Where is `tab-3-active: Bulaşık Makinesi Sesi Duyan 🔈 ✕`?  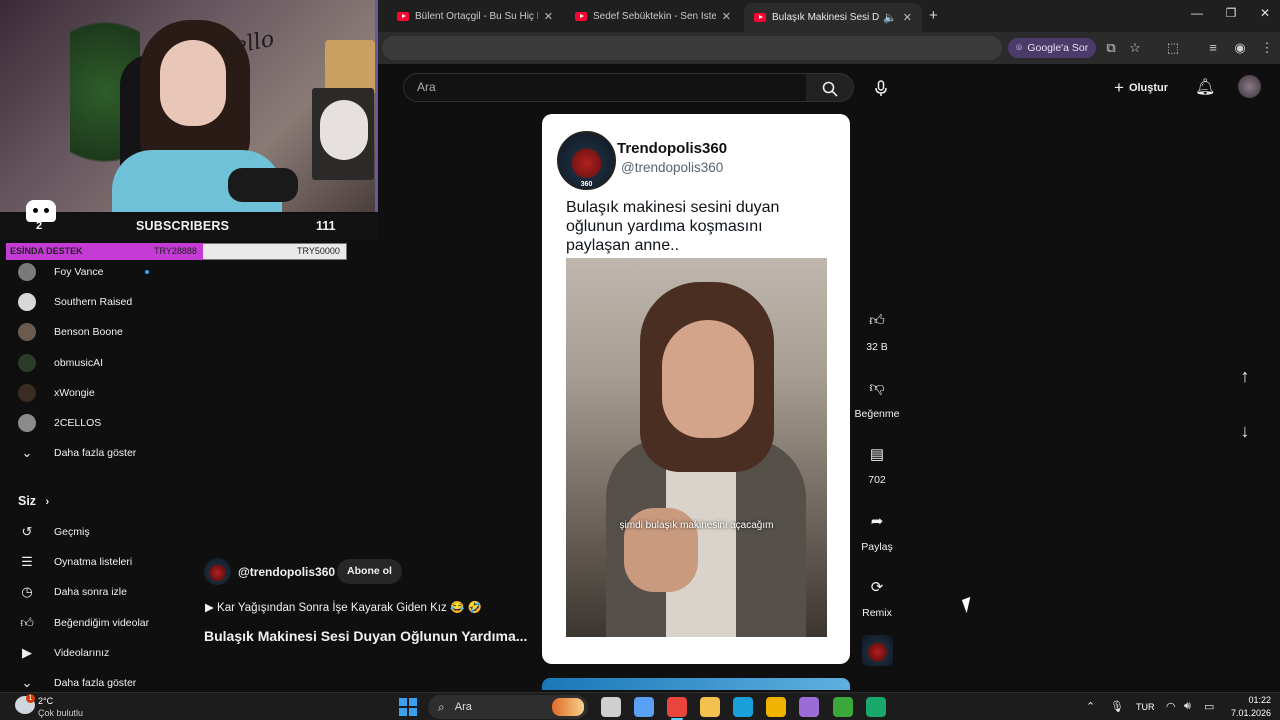
tab-3-active: Bulaşık Makinesi Sesi Duyan 🔈 ✕ is located at coordinates (833, 17).